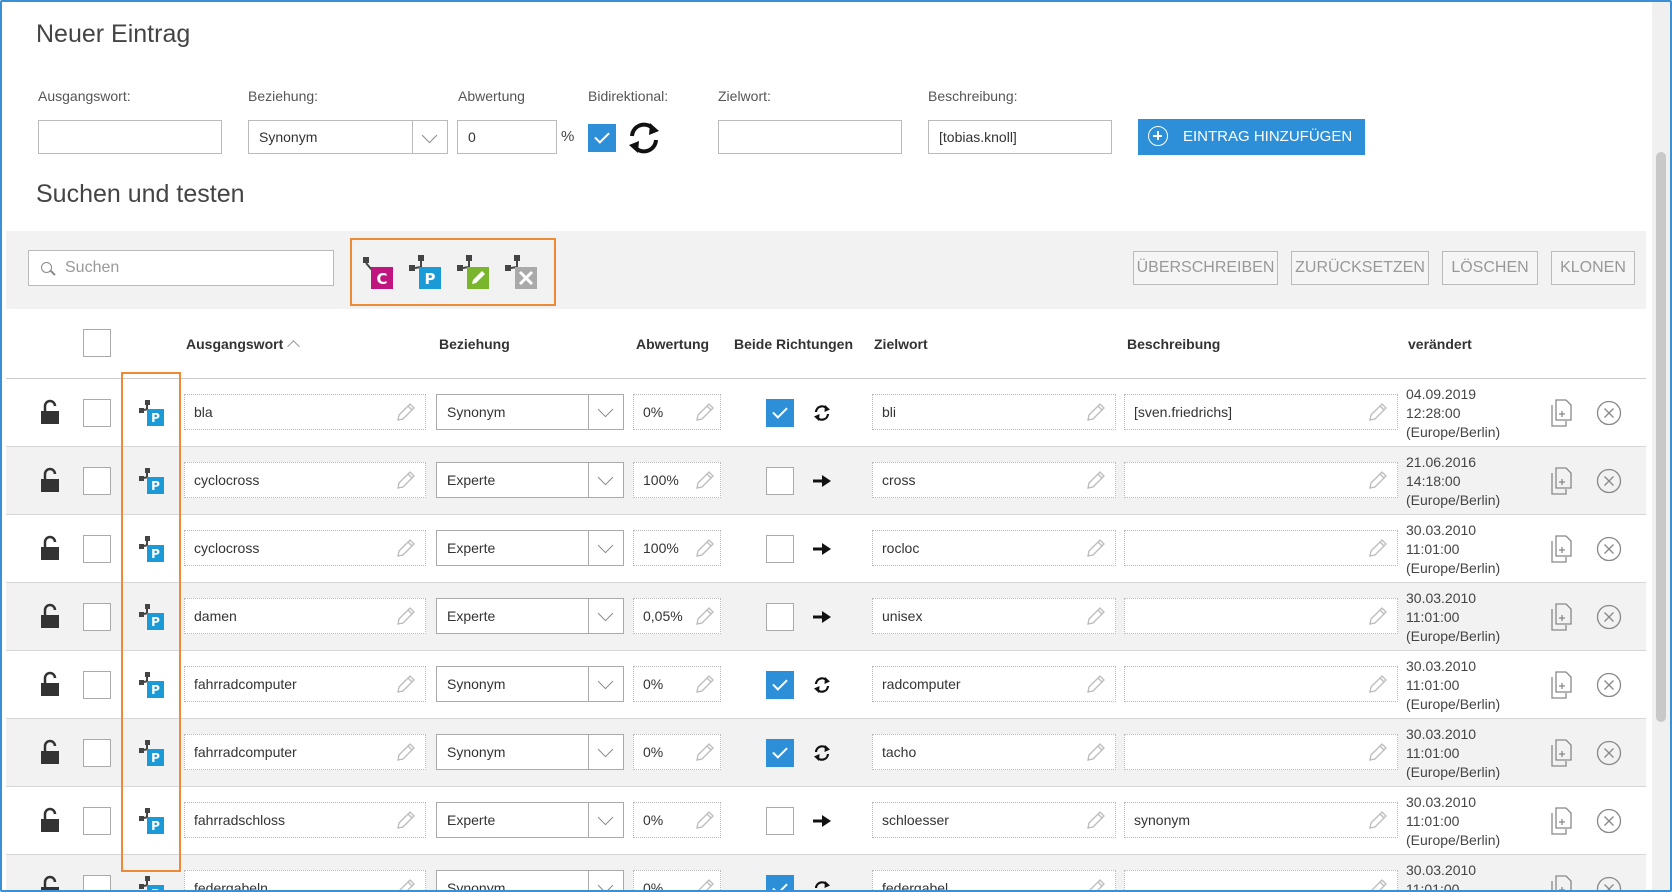 The image size is (1672, 892). Describe the element at coordinates (994, 752) in the screenshot. I see `target-cell: tacho` at that location.